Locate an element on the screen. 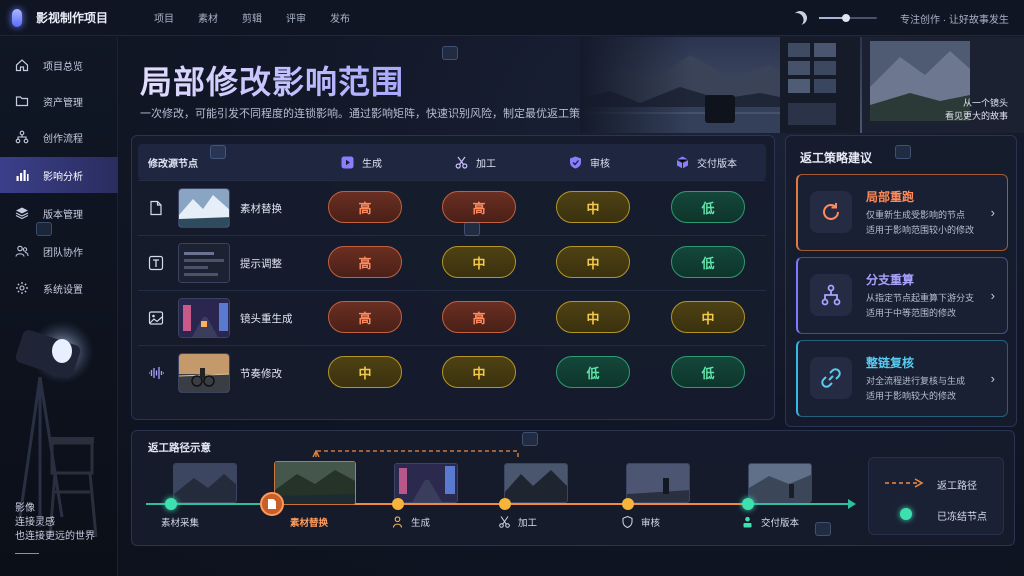 This screenshot has width=1024, height=576. sidebar-copy: 影像 连接灵感 也连接更远的世界 is located at coordinates (55, 523).